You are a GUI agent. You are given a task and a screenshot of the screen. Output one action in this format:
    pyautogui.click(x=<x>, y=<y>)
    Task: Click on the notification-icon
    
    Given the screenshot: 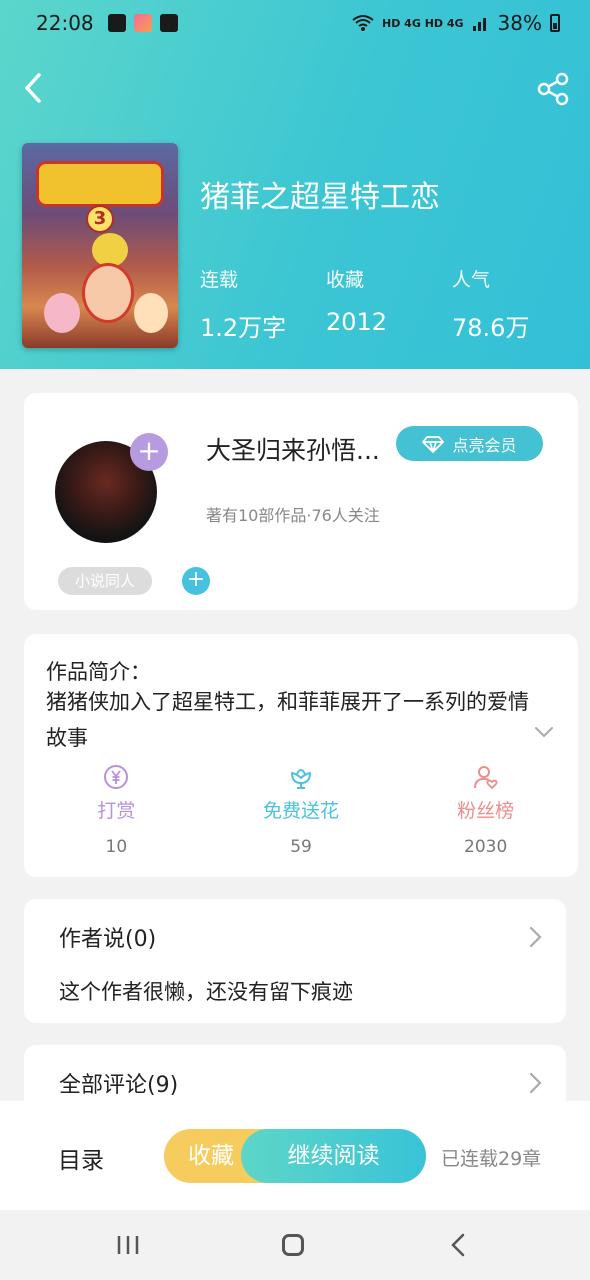 What is the action you would take?
    pyautogui.click(x=168, y=23)
    